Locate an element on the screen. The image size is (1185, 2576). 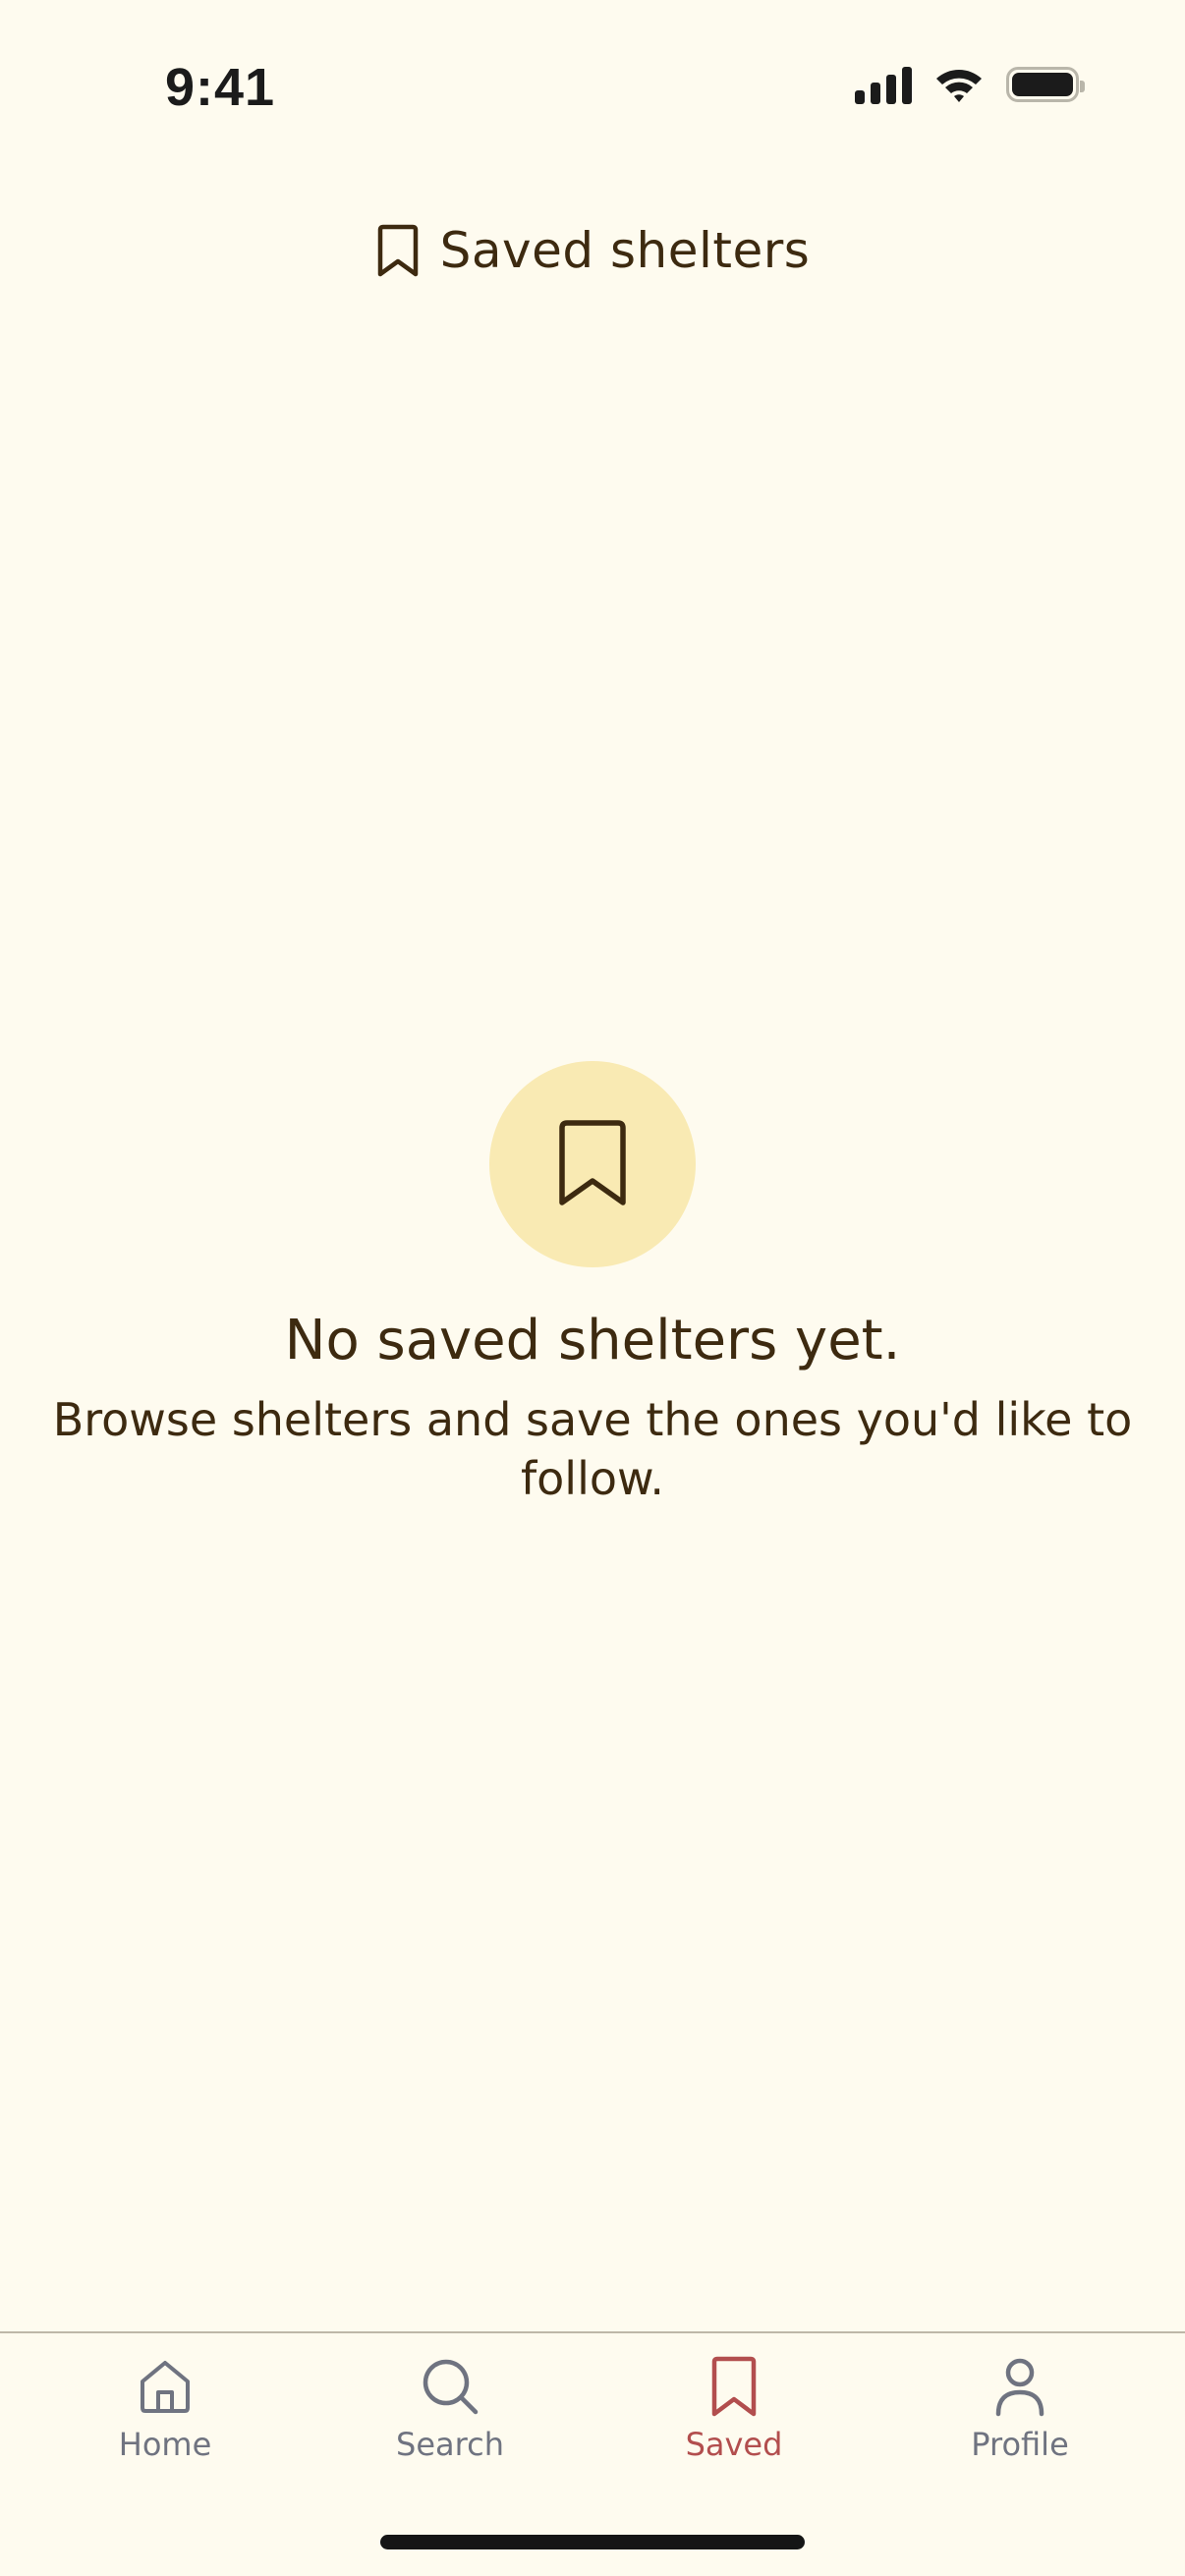
tab-home-label: Home is located at coordinates (165, 2444).